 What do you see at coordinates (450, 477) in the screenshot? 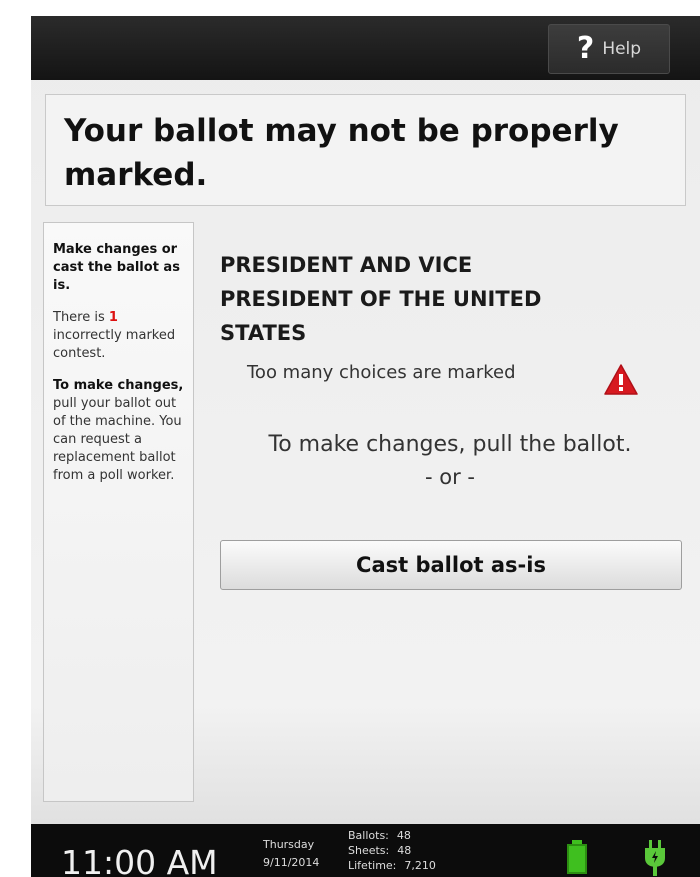
I see `or-separator: - or -` at bounding box center [450, 477].